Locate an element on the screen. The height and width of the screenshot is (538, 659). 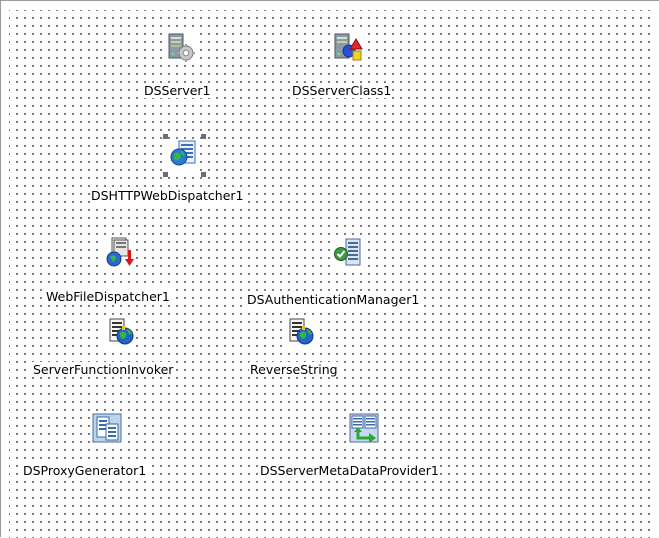
component-label: DSHTTPWebDispatcher1 is located at coordinates (167, 195).